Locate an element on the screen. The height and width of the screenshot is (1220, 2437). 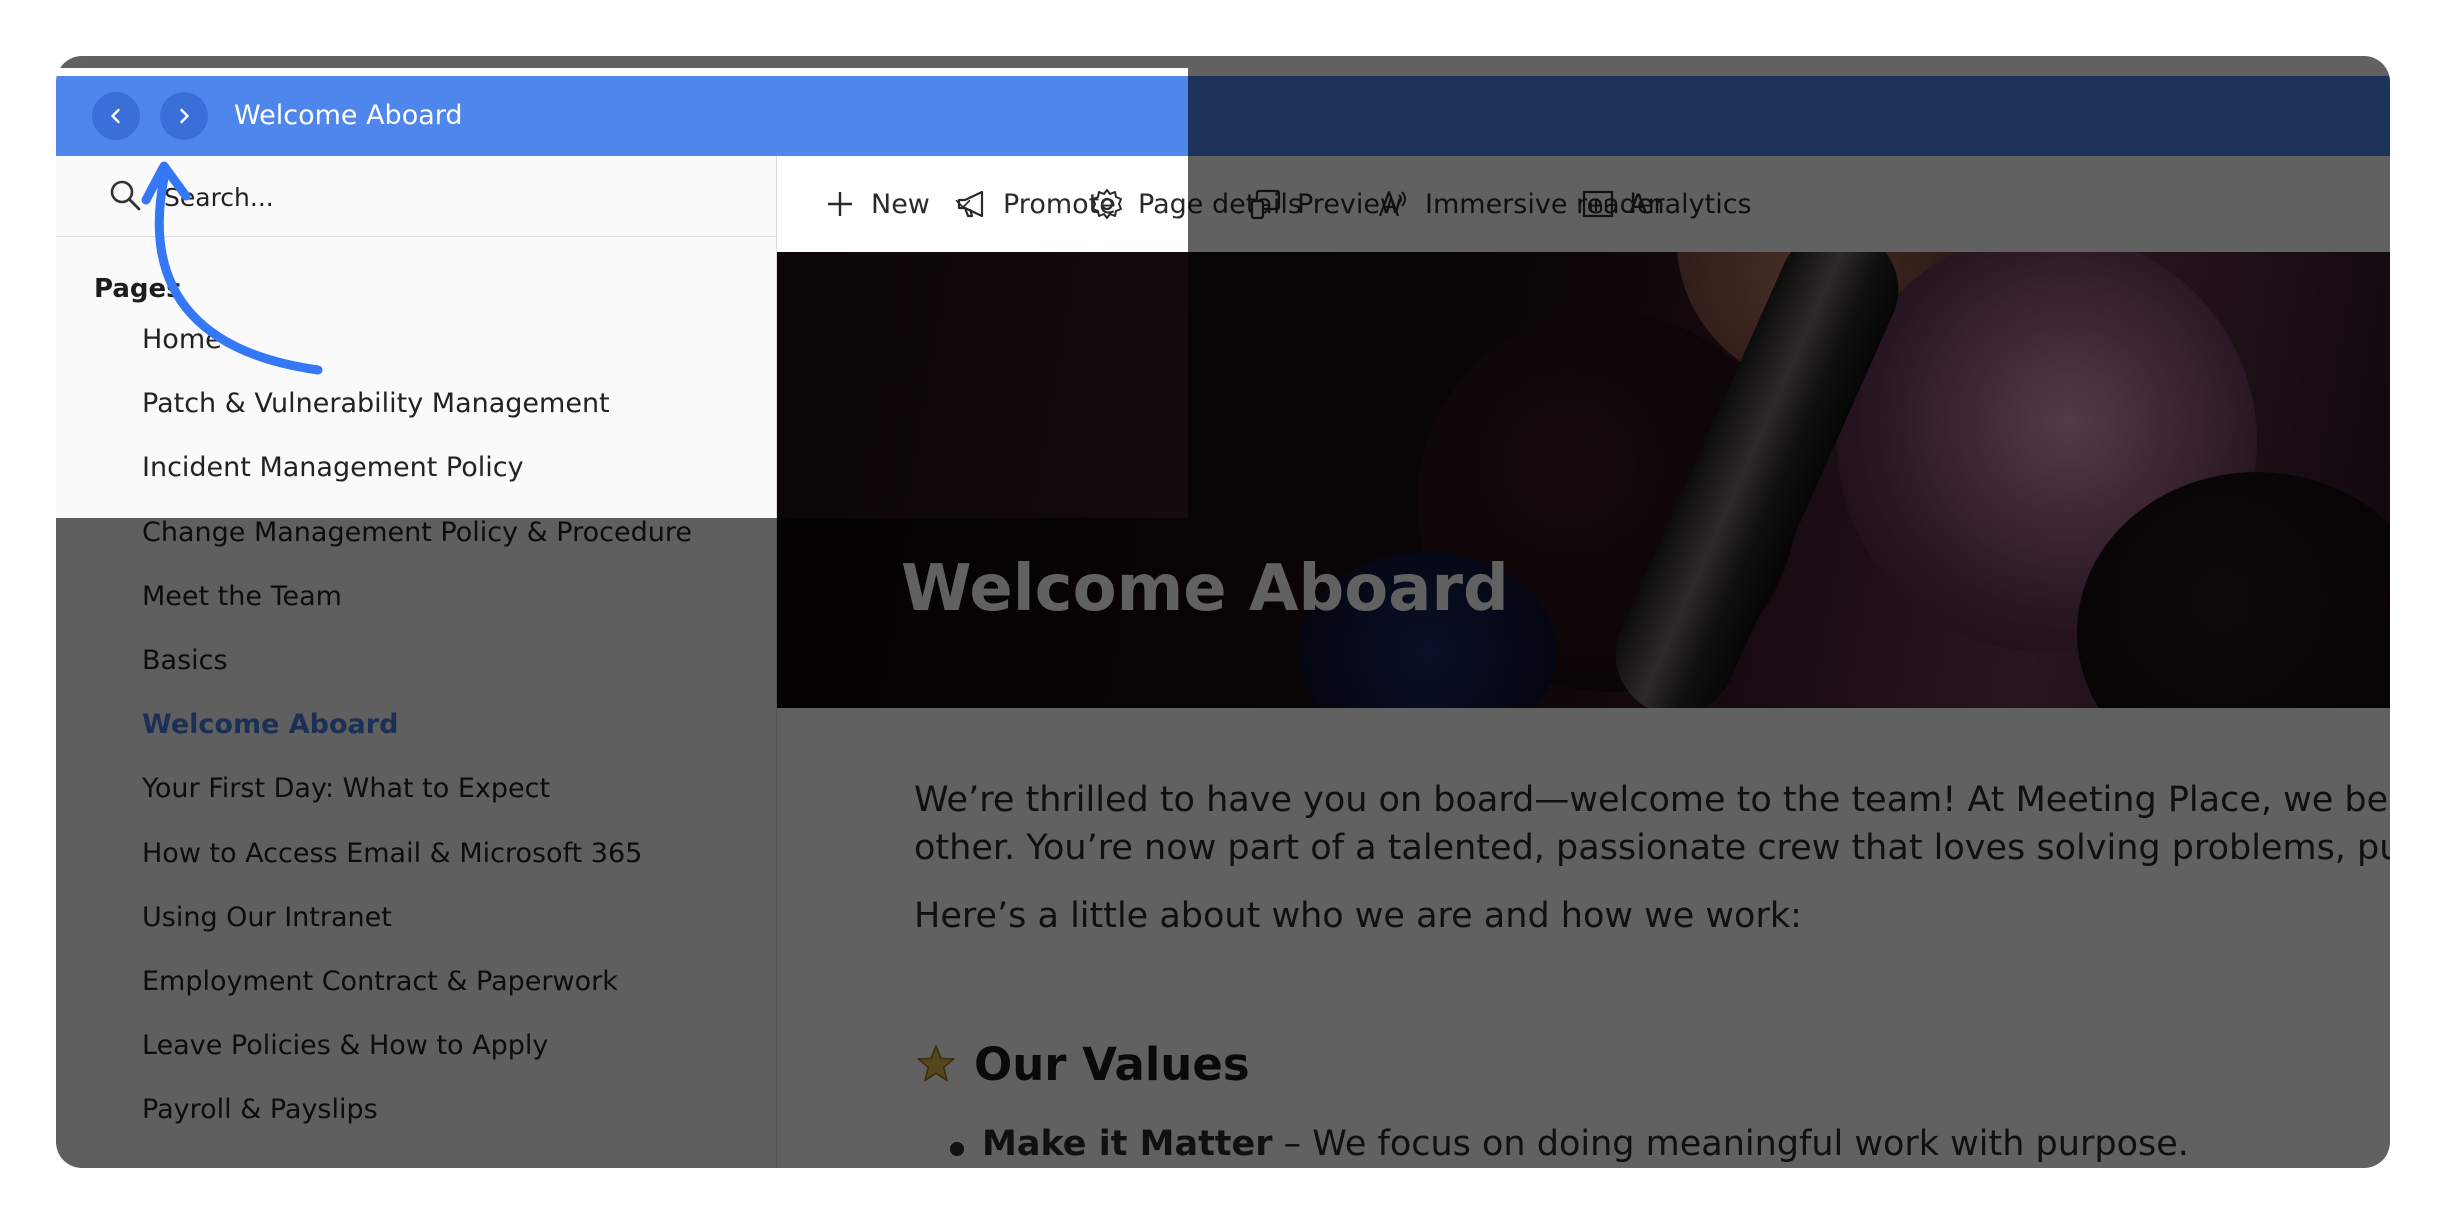
sidebar-item-email-m365: How to Access Email & Microsoft 365 is located at coordinates (417, 864).